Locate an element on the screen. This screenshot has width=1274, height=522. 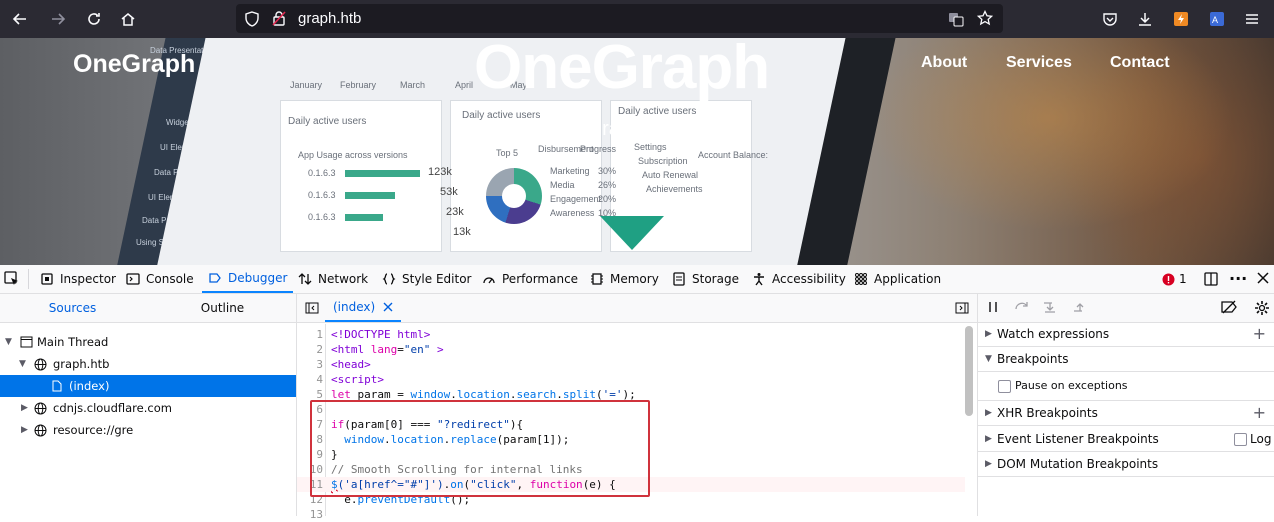
toggle-sources-icon is located at coordinates (312, 309).